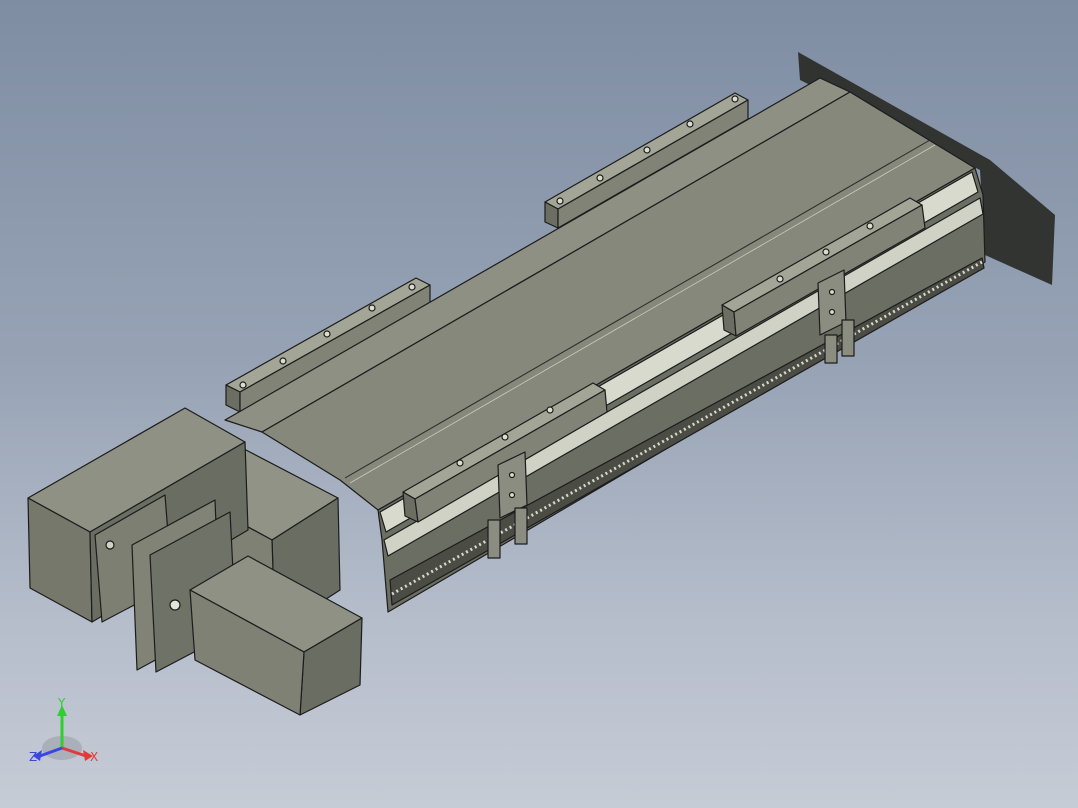  What do you see at coordinates (62, 703) in the screenshot?
I see `axis-label-y: Y` at bounding box center [62, 703].